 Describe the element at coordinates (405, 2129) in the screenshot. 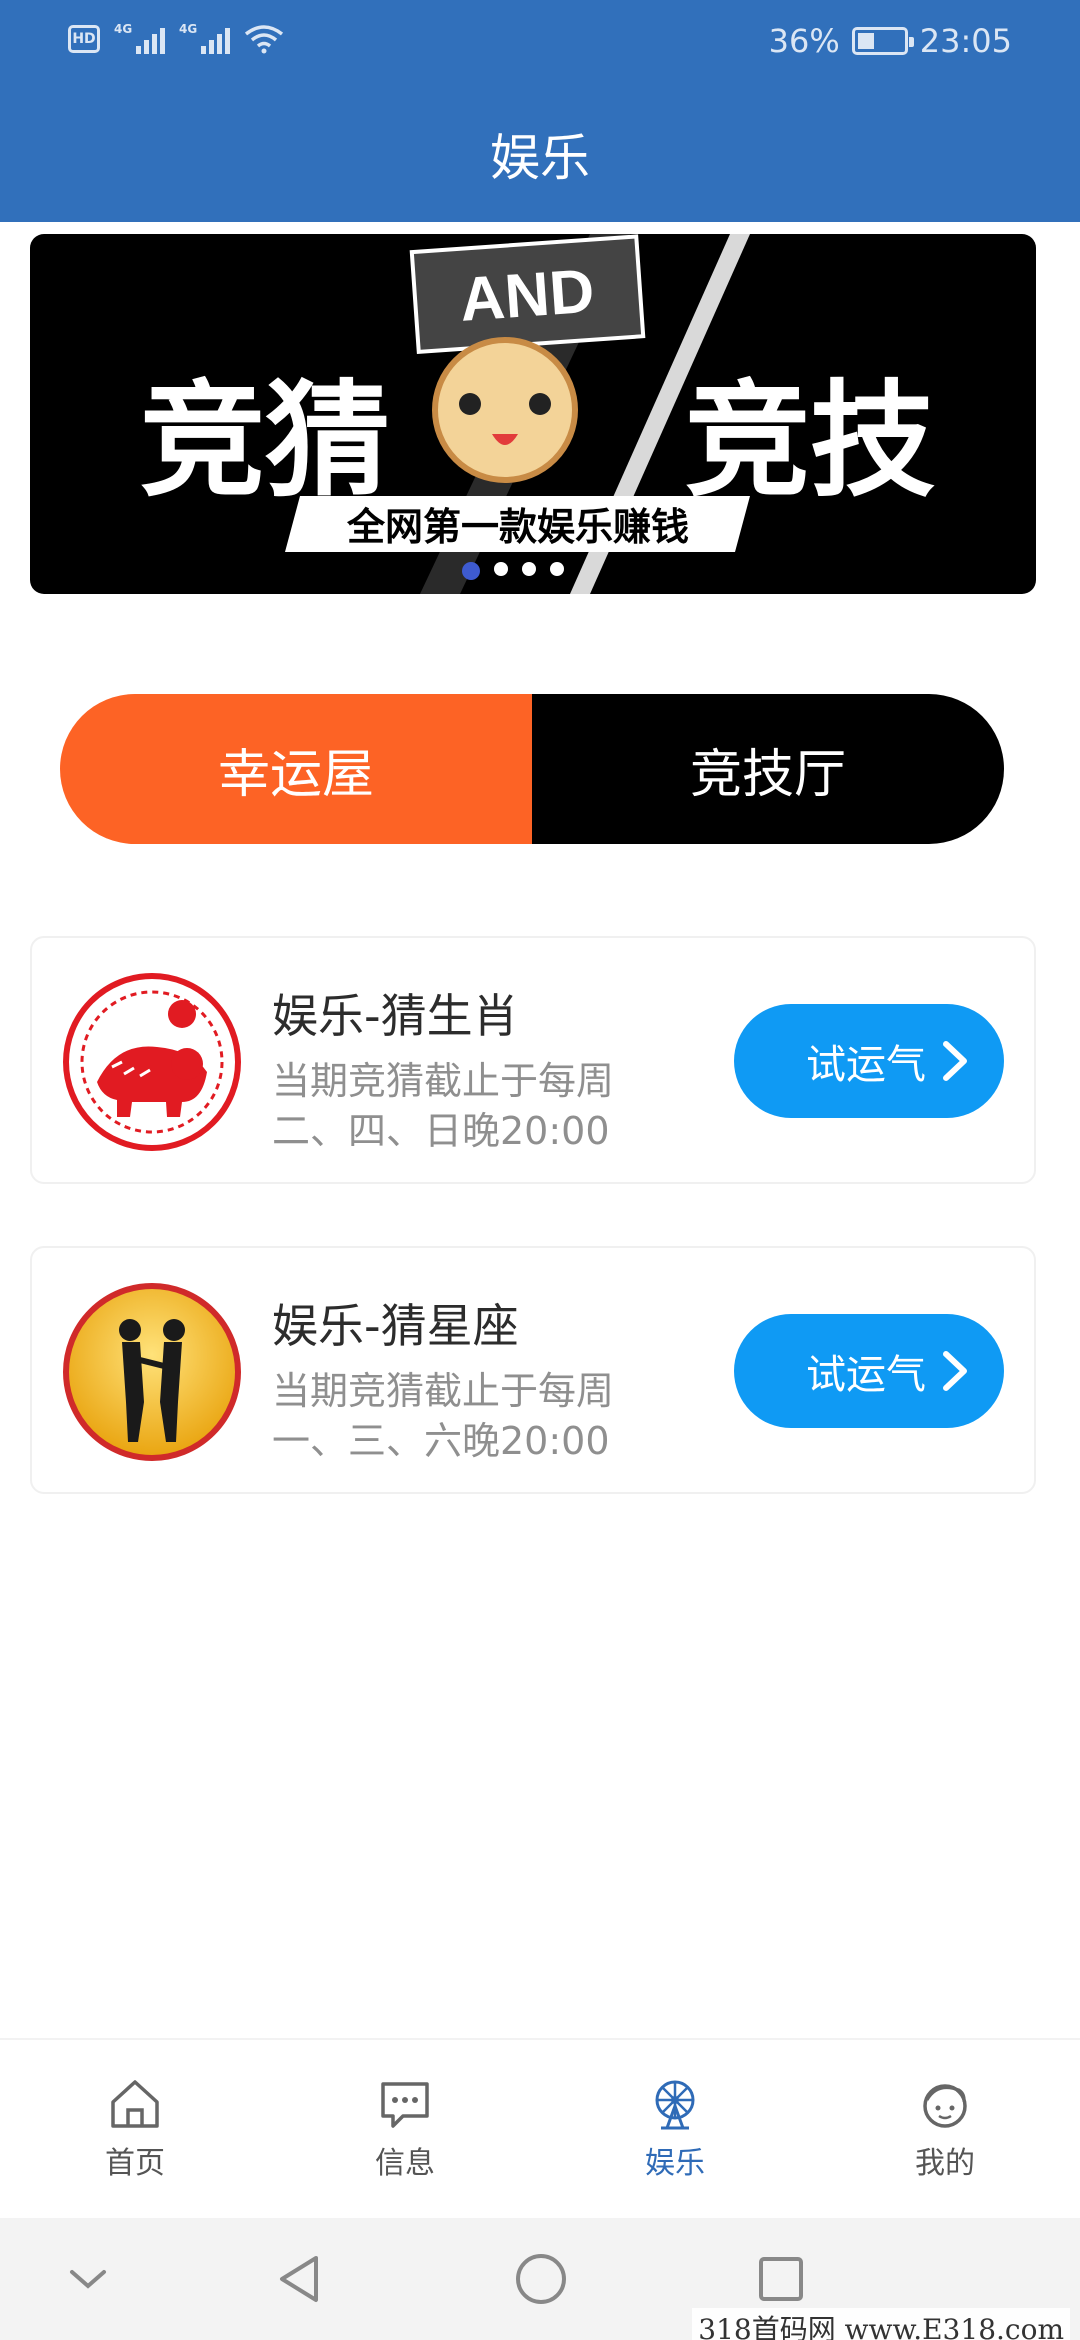

I see `nav-item-messages: 信息` at that location.